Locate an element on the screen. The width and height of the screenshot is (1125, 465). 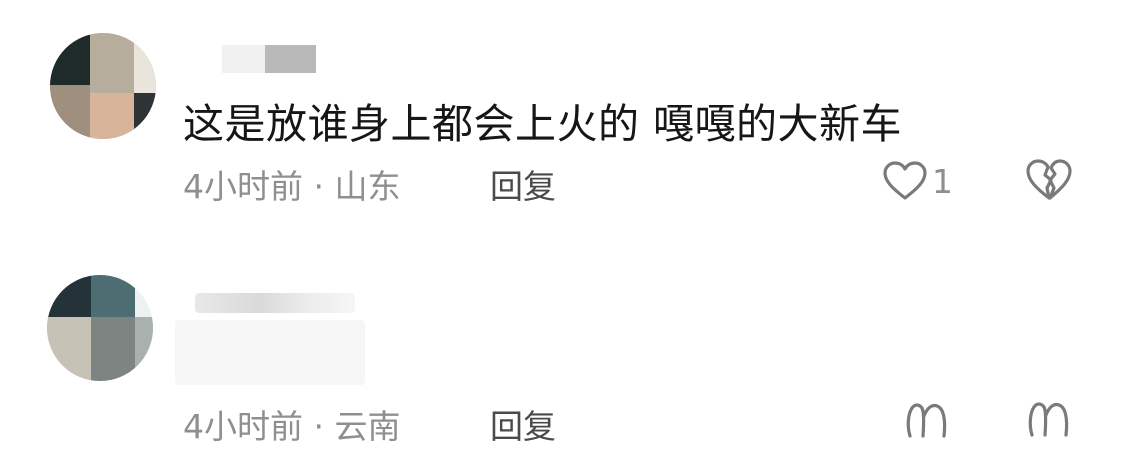
like-count: 1 is located at coordinates (942, 181).